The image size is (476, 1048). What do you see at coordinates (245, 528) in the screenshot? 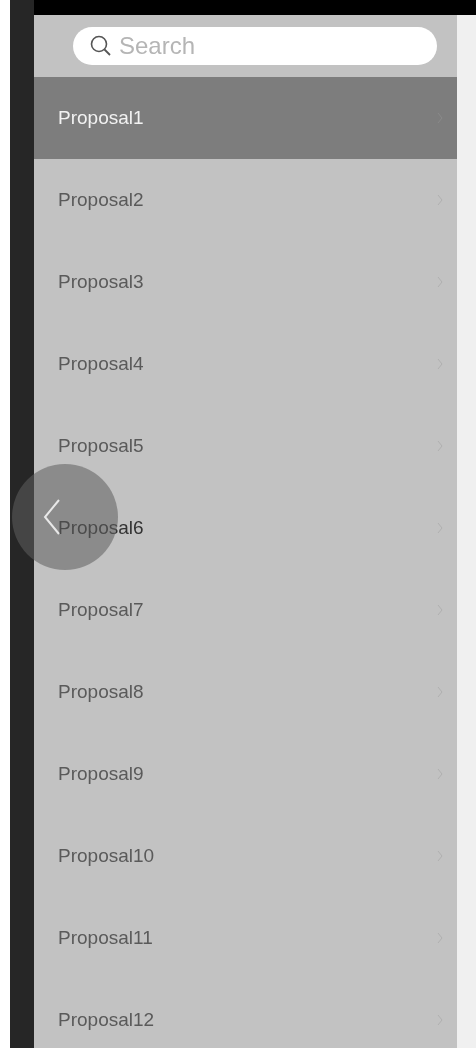
I see `list-item: Proposal6` at bounding box center [245, 528].